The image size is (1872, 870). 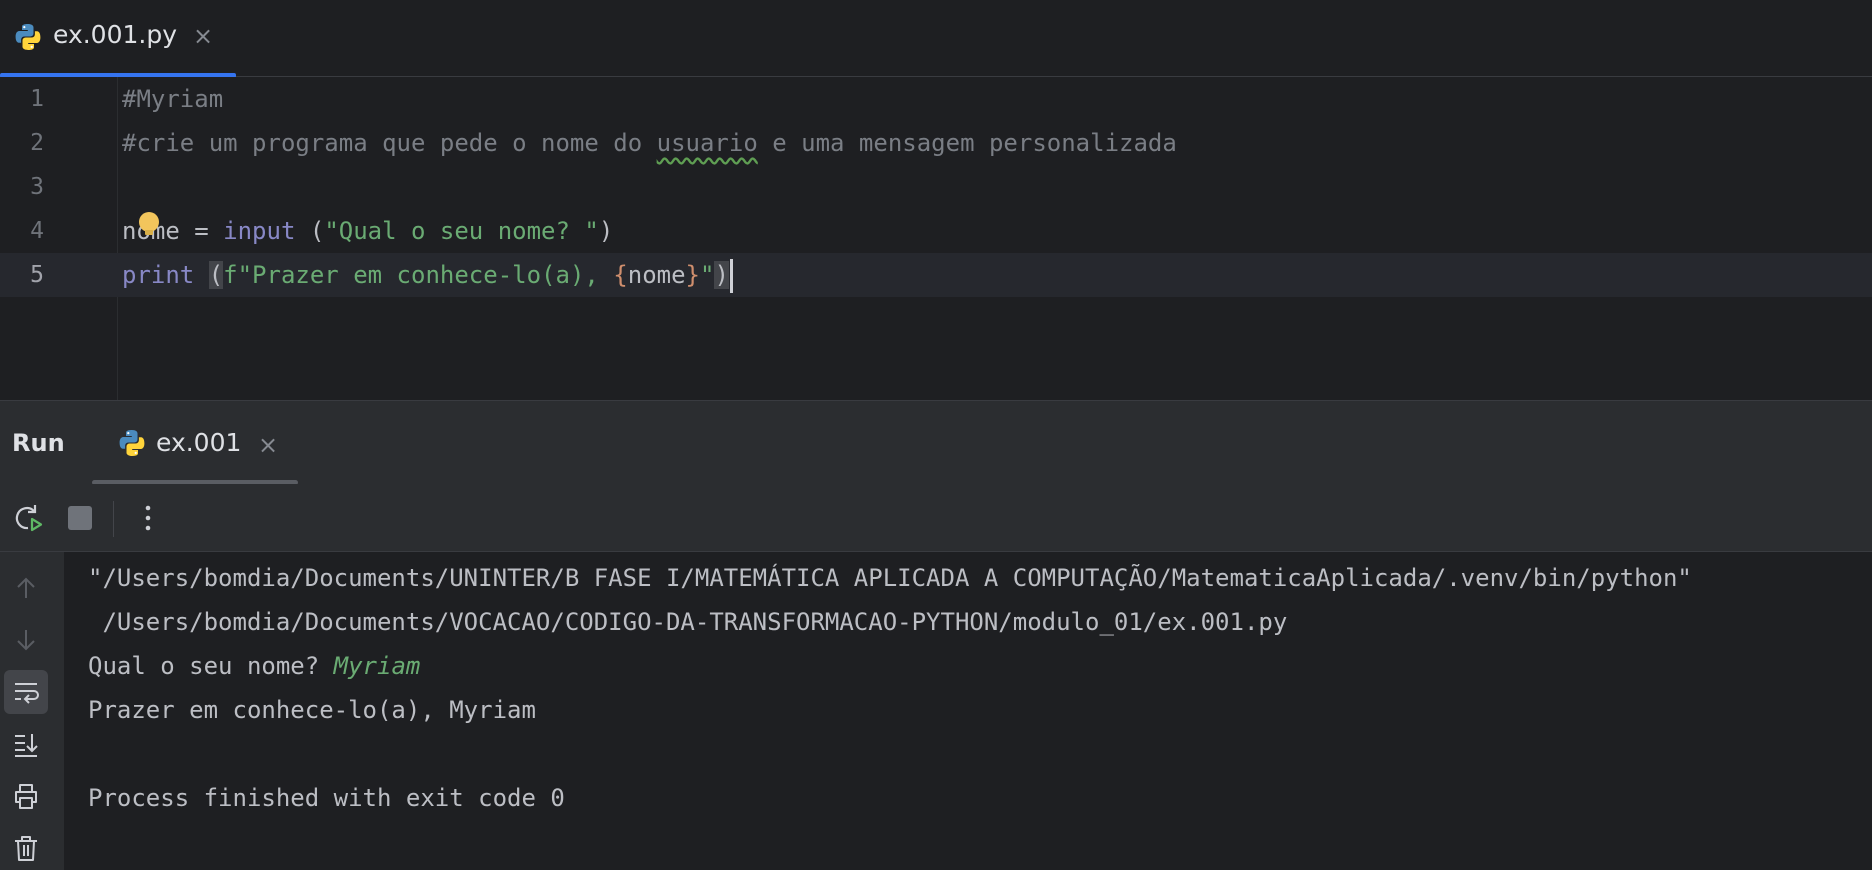 What do you see at coordinates (37, 231) in the screenshot?
I see `line-number: 4` at bounding box center [37, 231].